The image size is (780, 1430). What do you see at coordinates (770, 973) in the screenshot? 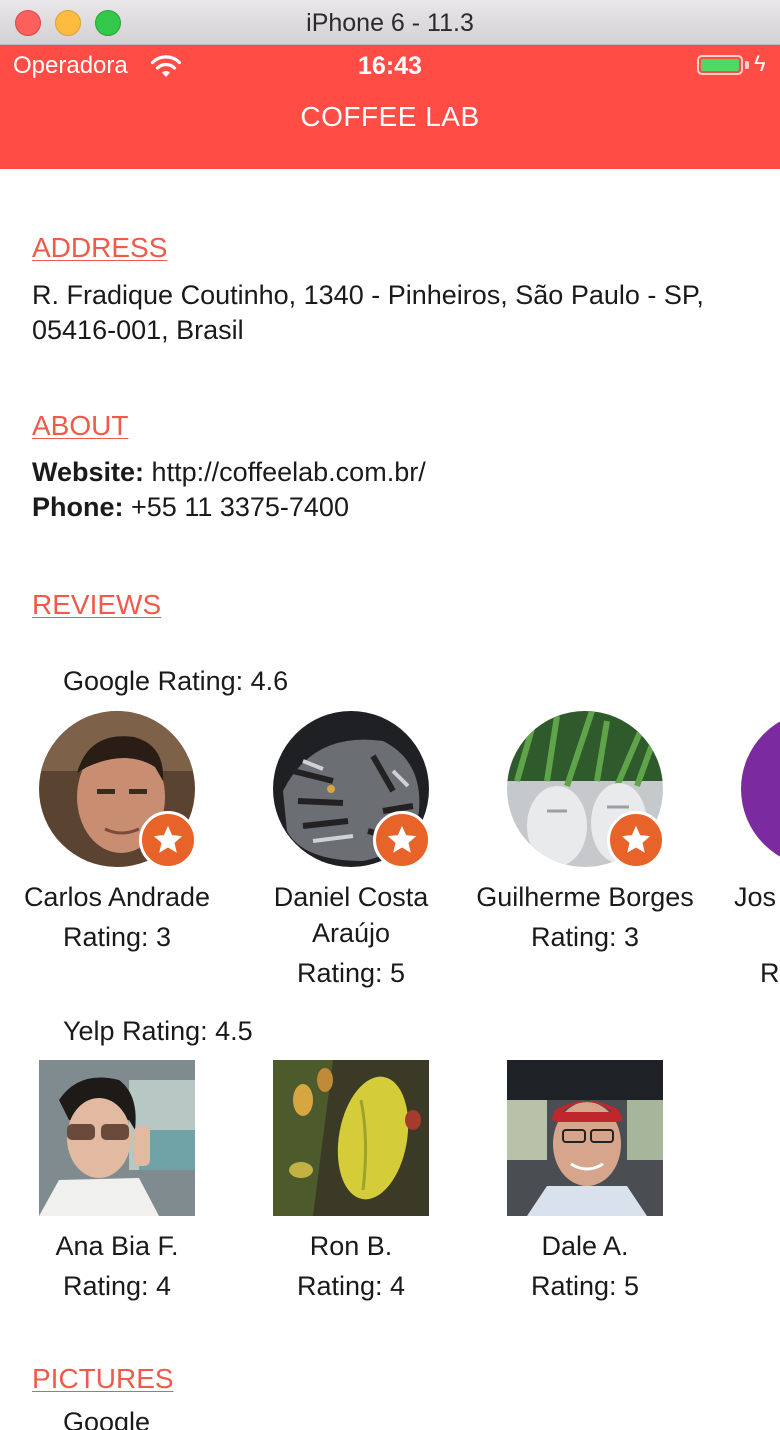
I see `reviewer-rating: Ra` at bounding box center [770, 973].